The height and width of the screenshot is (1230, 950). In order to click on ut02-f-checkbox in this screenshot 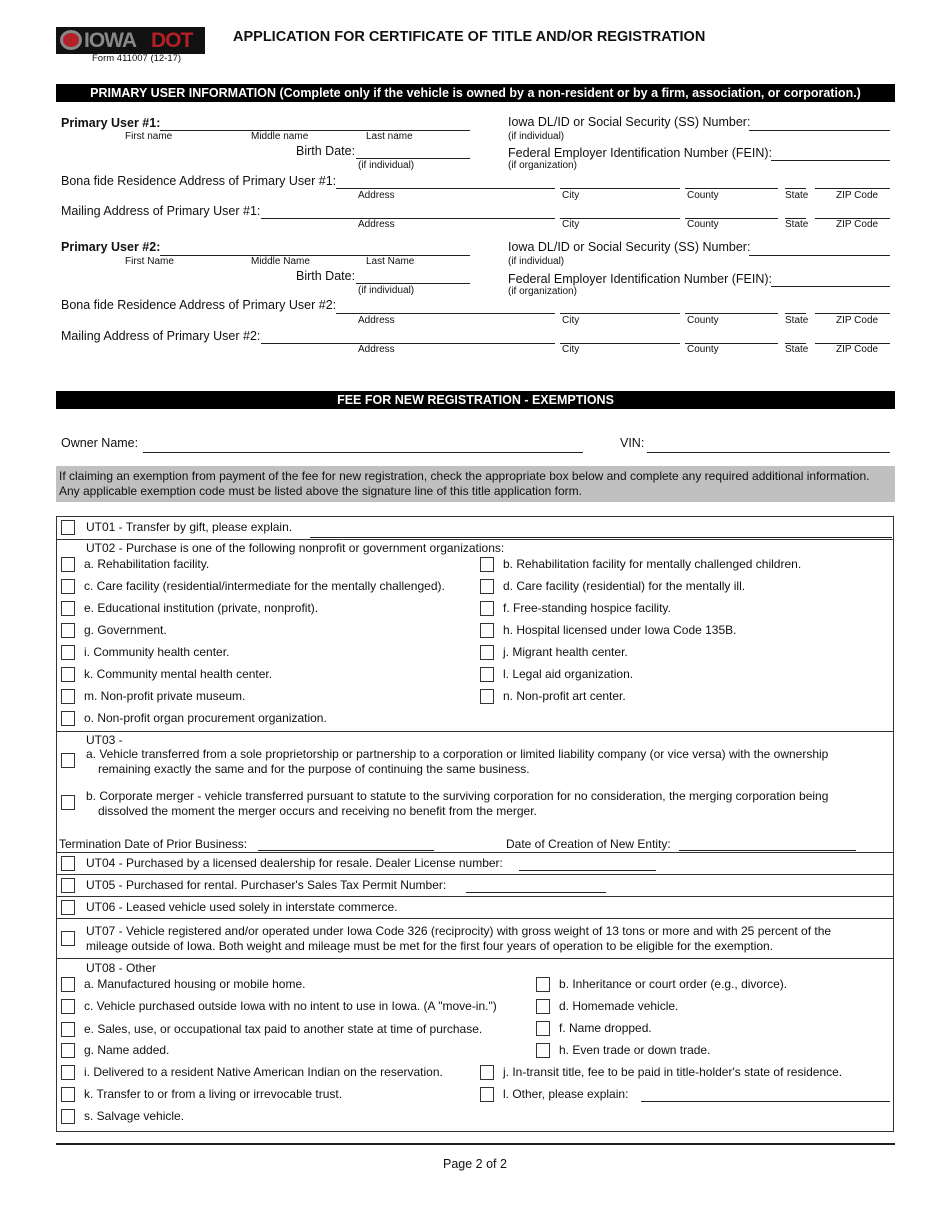, I will do `click(487, 608)`.